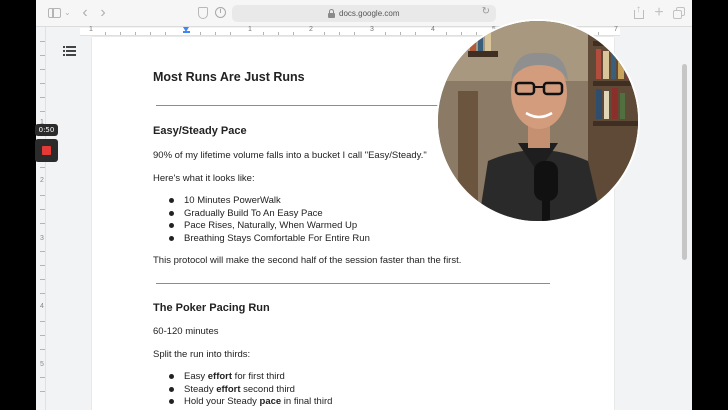  I want to click on paragraph: Split the run into thirds:, so click(202, 354).